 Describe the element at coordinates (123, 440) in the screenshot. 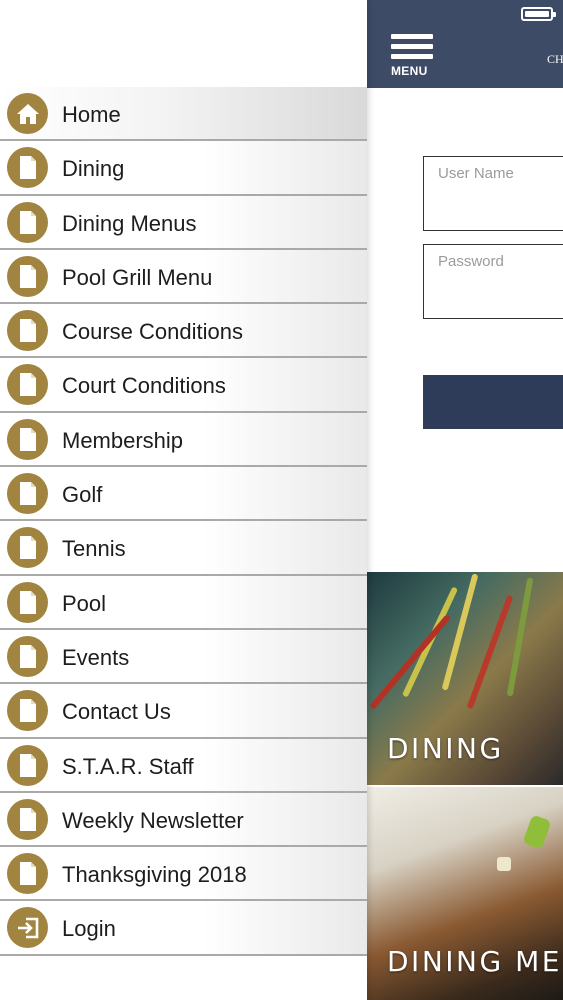

I see `drawer-item-label: Membership` at that location.